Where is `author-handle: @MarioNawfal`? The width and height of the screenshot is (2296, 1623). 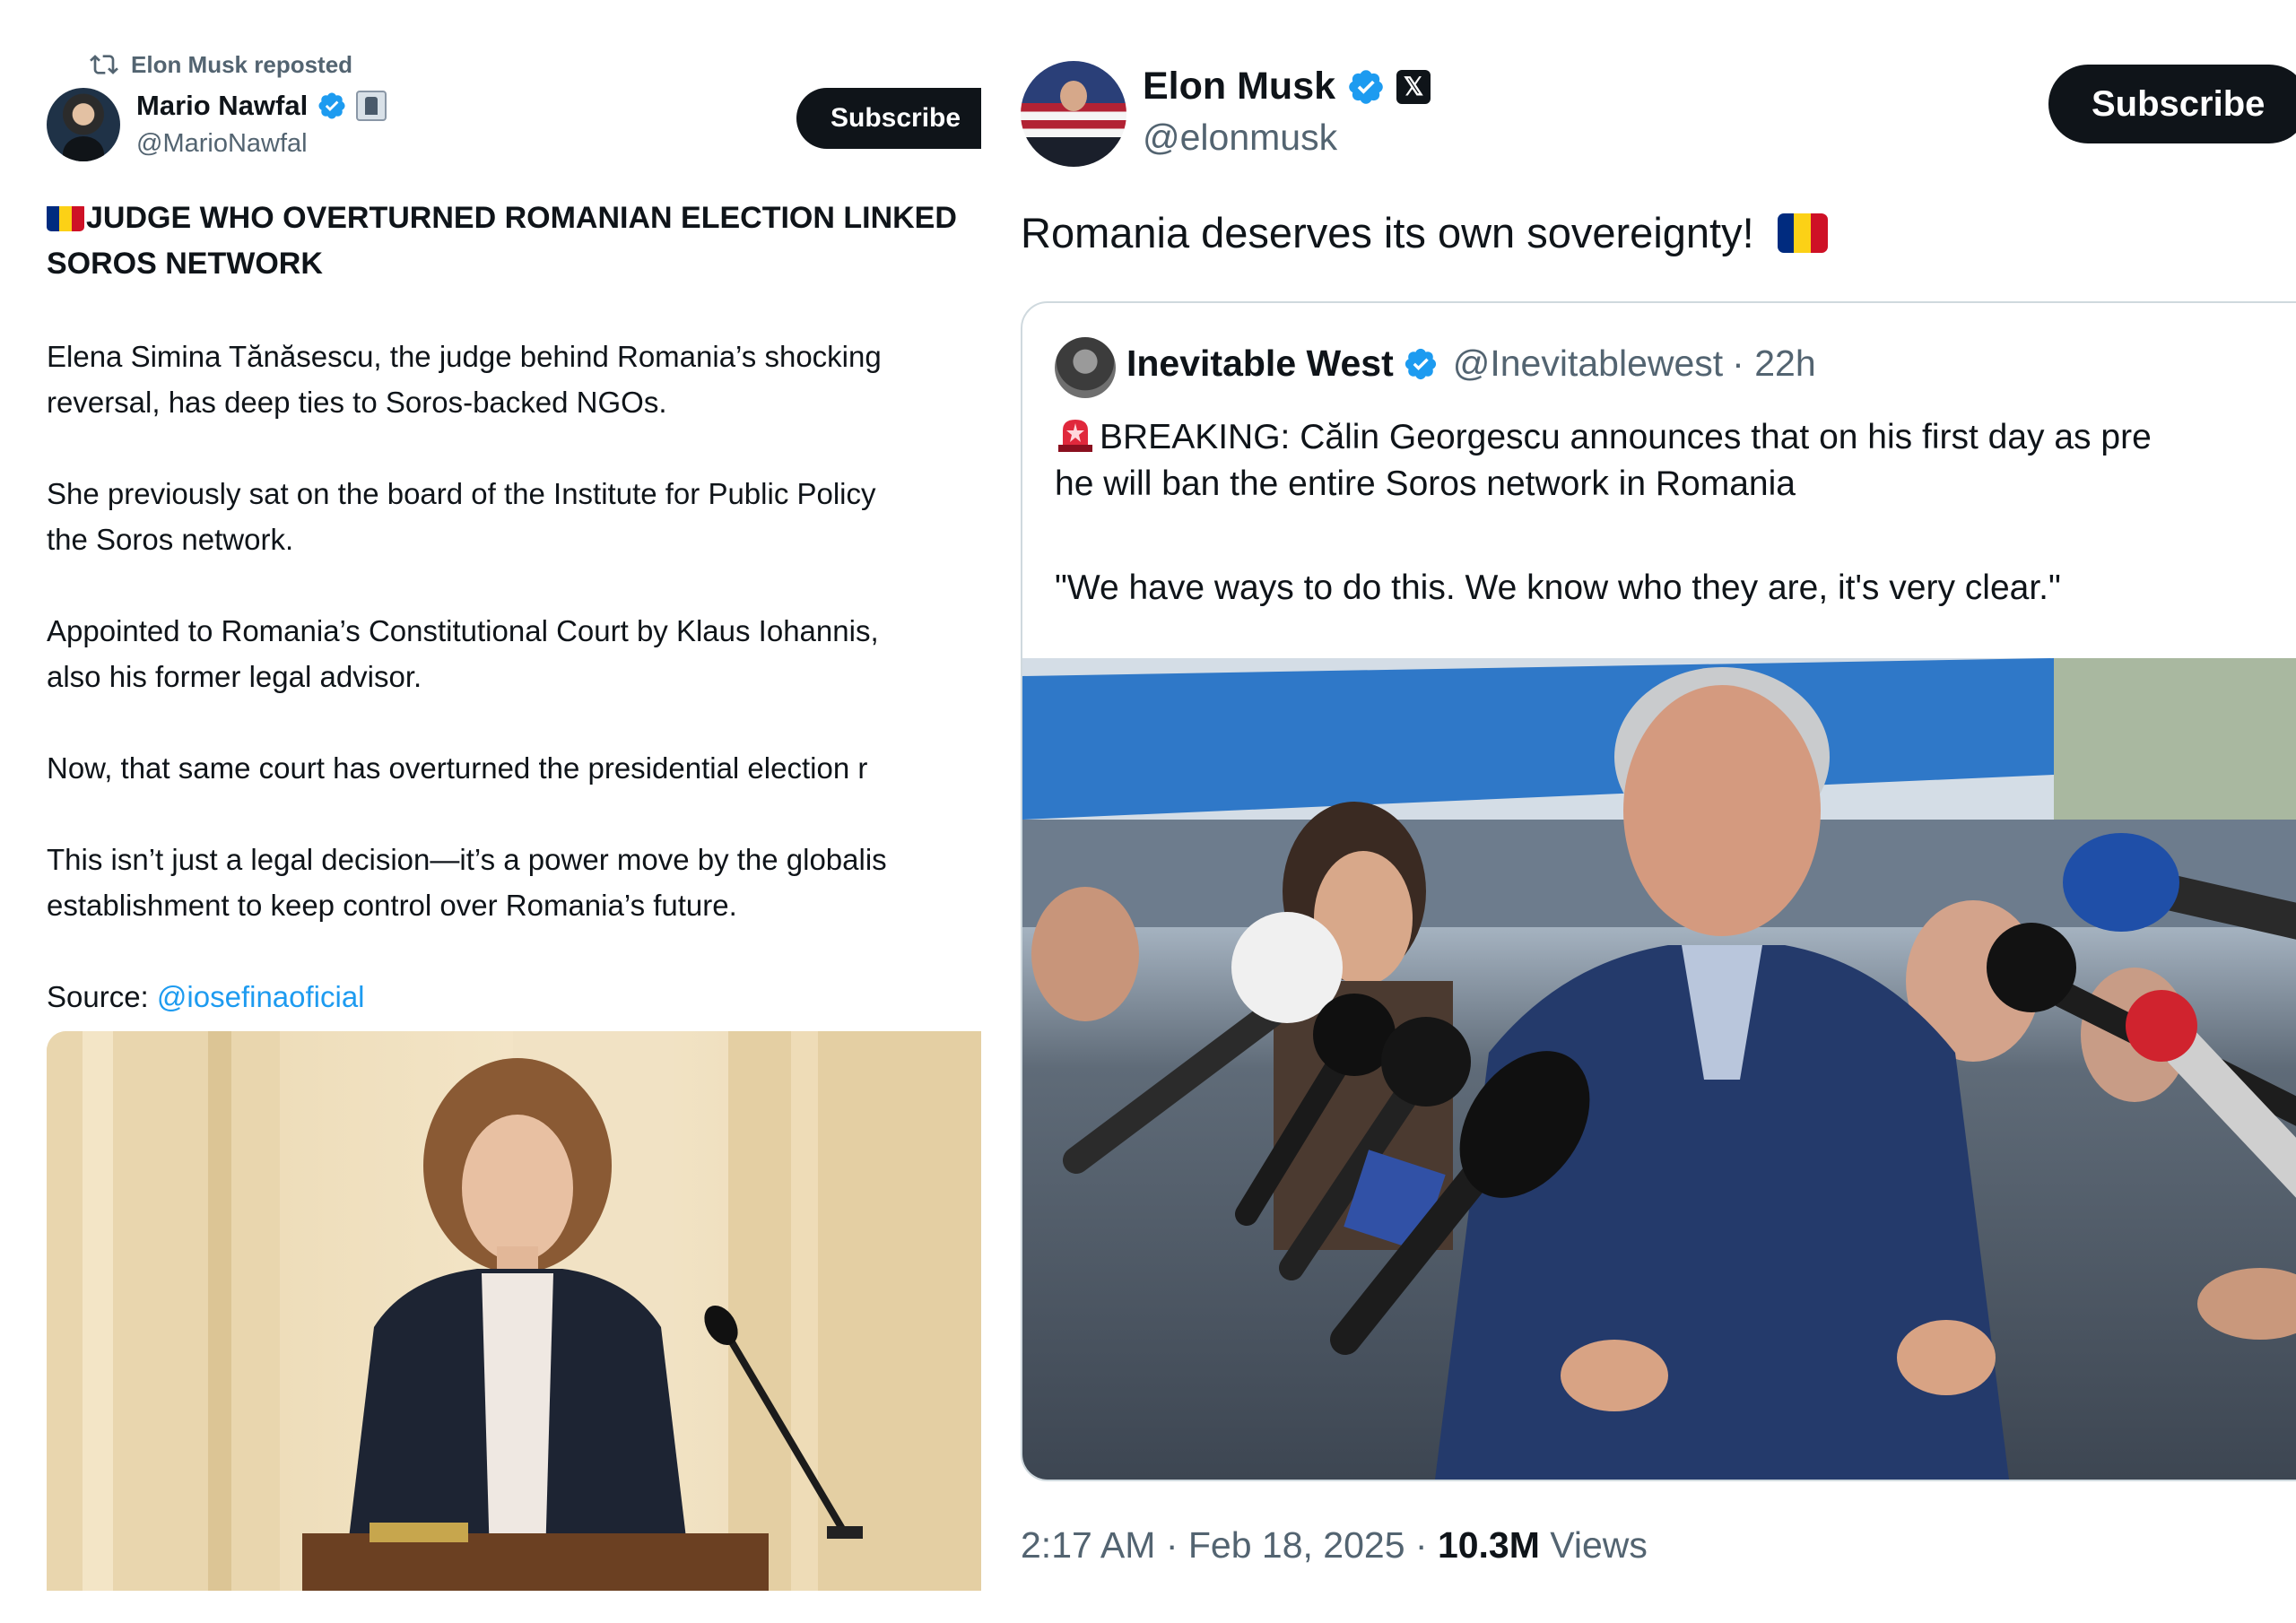
author-handle: @MarioNawfal is located at coordinates (222, 144).